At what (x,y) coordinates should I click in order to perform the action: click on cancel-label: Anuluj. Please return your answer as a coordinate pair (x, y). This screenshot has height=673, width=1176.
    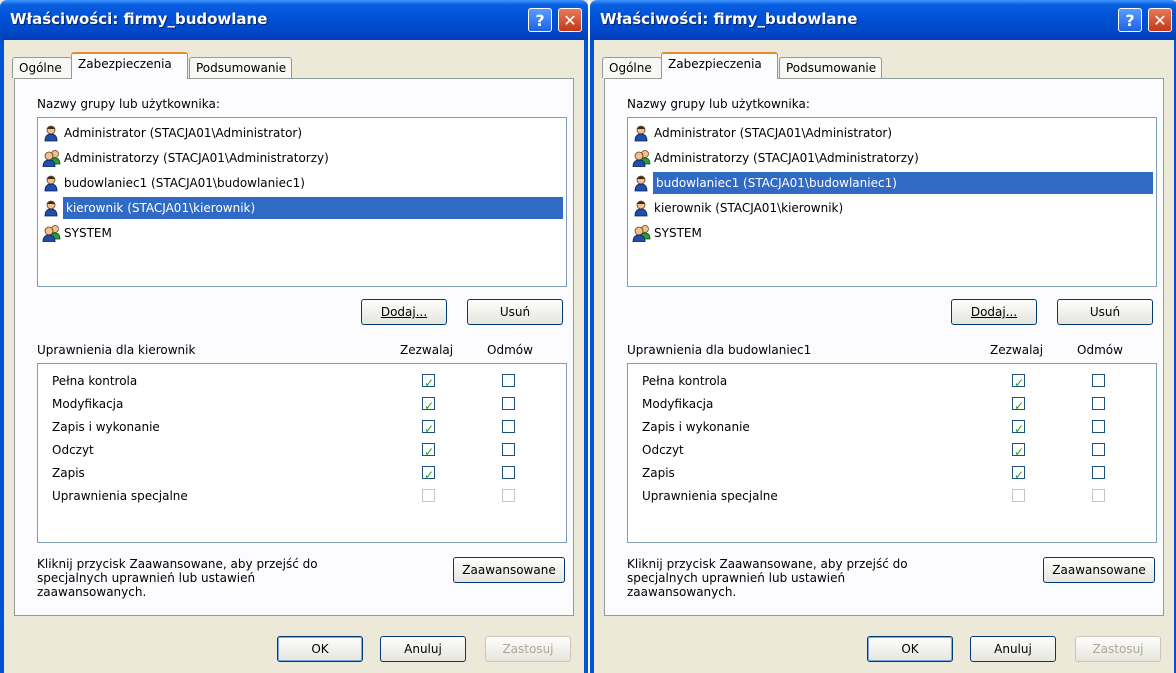
    Looking at the image, I should click on (423, 649).